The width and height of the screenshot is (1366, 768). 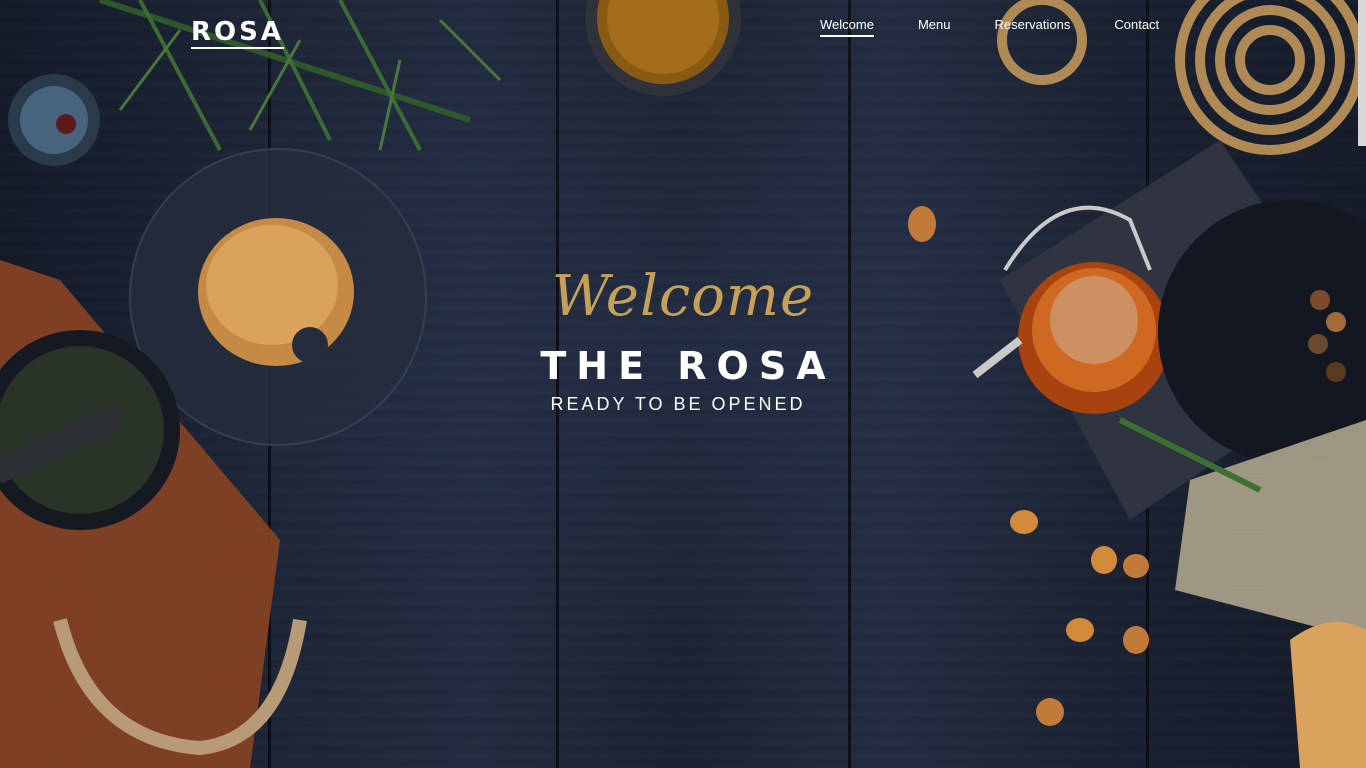 What do you see at coordinates (989, 27) in the screenshot?
I see `main-nav: Welcome Menu Reservations Contact` at bounding box center [989, 27].